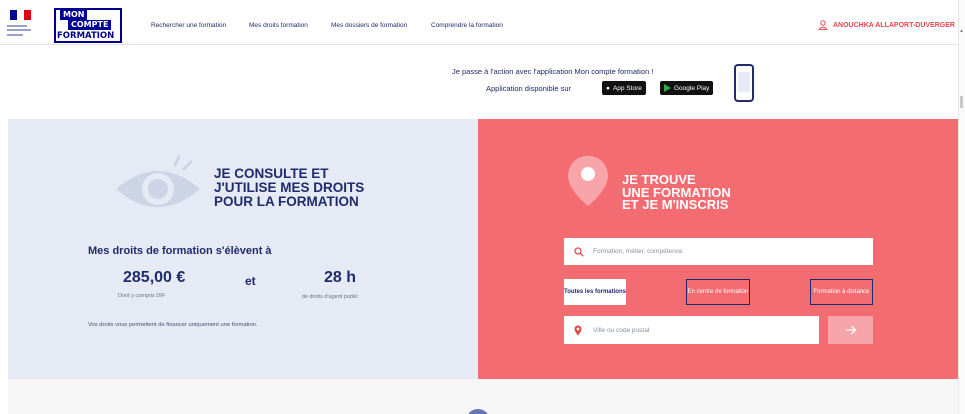 This screenshot has height=414, width=965. Describe the element at coordinates (340, 278) in the screenshot. I see `droits-hours: 28 h` at that location.